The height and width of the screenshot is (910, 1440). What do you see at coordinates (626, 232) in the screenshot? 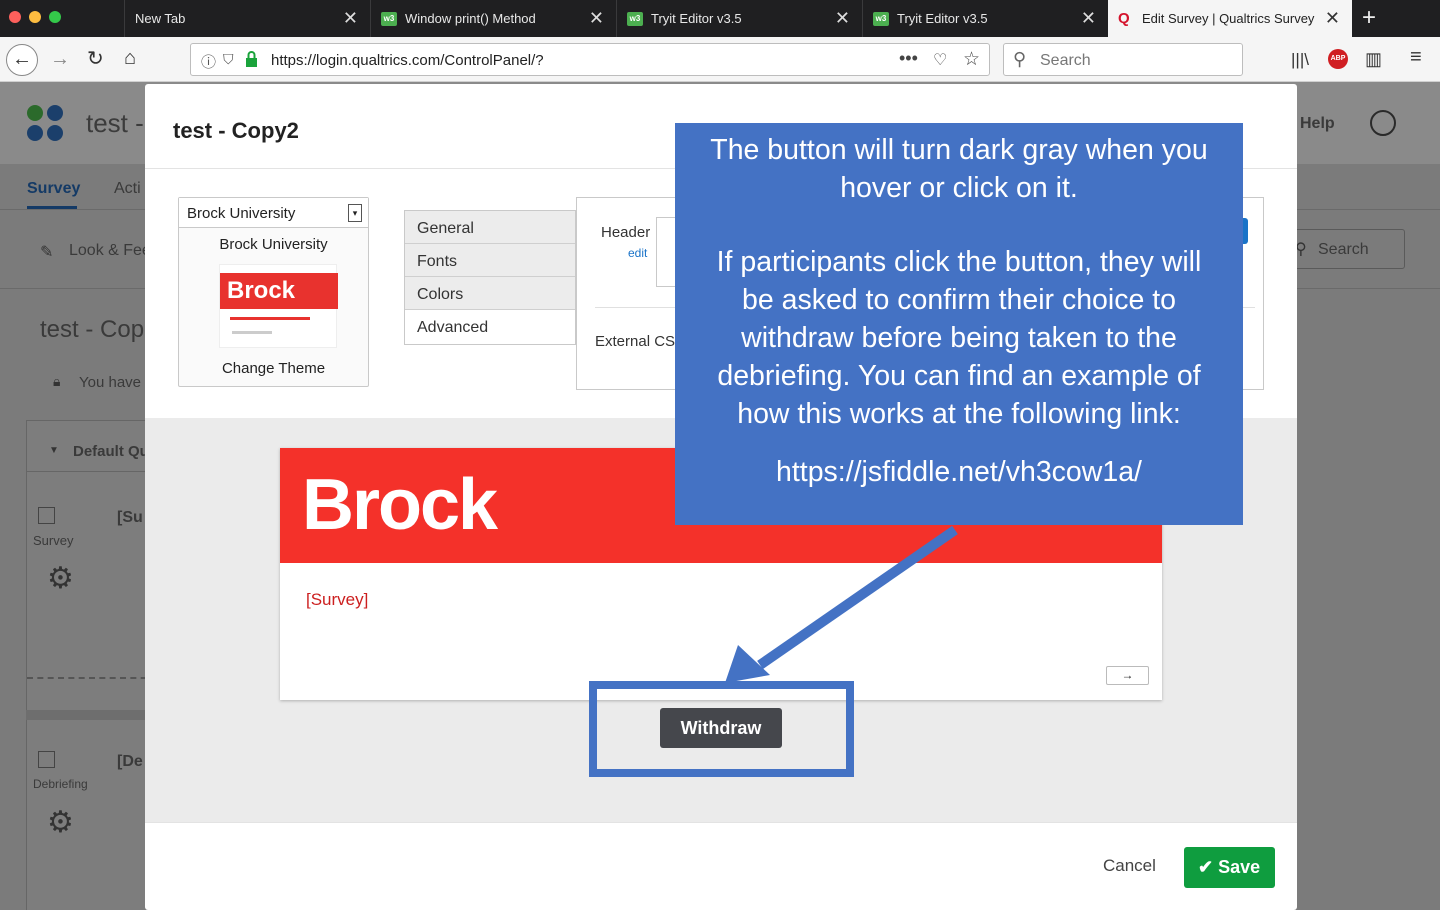
I see `header-label: Header` at bounding box center [626, 232].